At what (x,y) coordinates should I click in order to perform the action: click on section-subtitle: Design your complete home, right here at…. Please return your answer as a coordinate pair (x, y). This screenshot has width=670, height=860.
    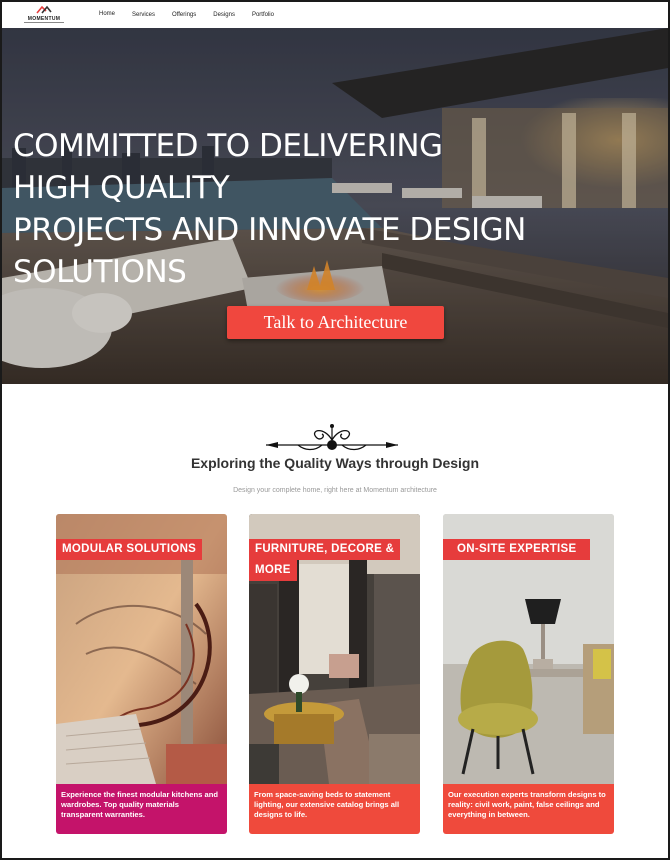
    Looking at the image, I should click on (335, 490).